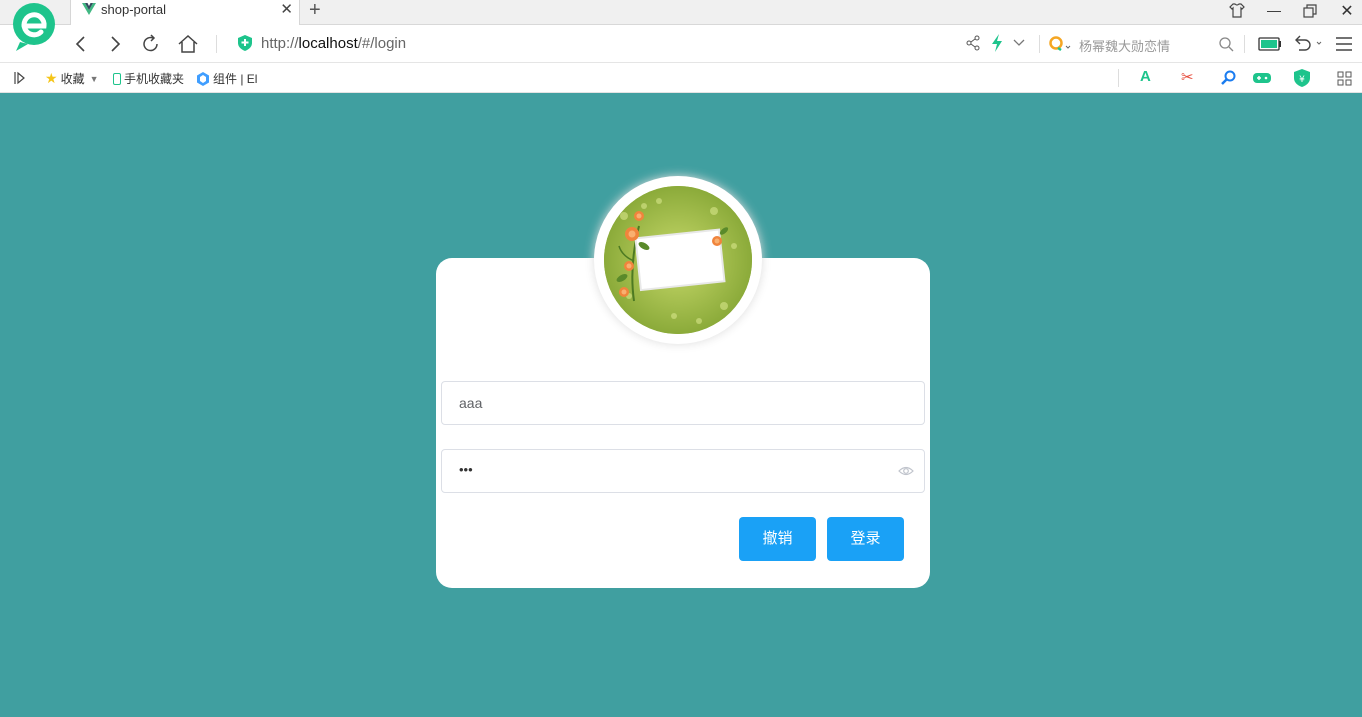 Image resolution: width=1362 pixels, height=717 pixels. Describe the element at coordinates (1118, 78) in the screenshot. I see `bookmark-separator` at that location.